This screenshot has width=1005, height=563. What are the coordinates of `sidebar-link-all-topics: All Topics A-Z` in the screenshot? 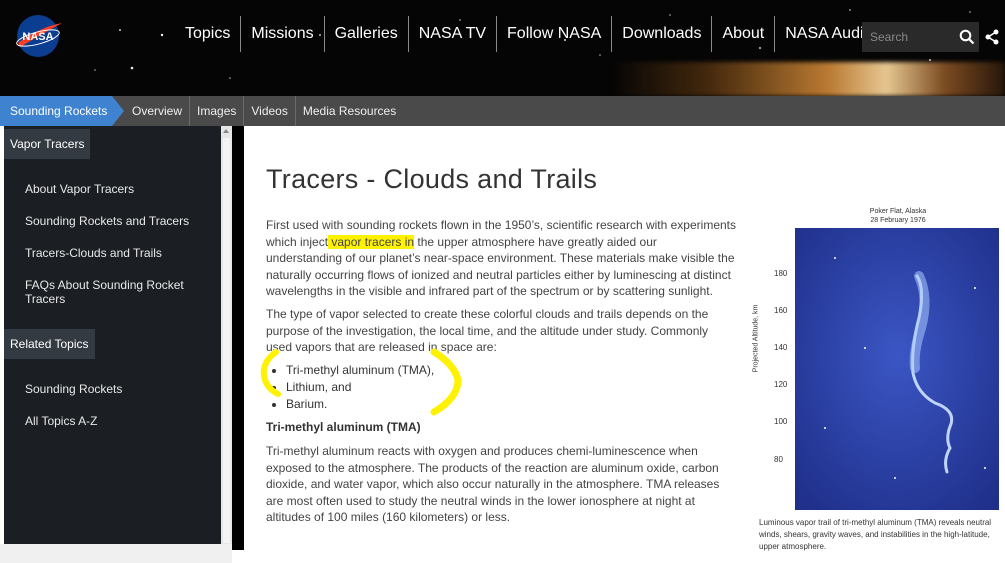 It's located at (112, 421).